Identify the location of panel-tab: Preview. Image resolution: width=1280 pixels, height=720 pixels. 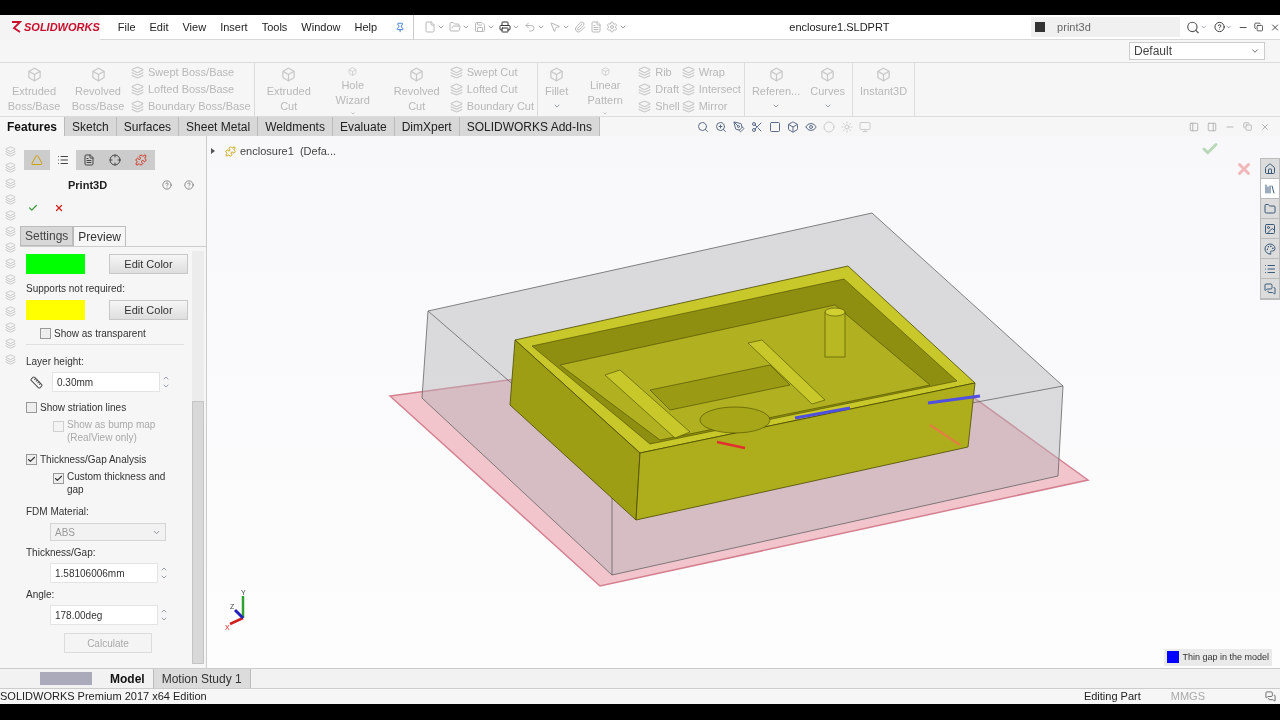
(100, 236).